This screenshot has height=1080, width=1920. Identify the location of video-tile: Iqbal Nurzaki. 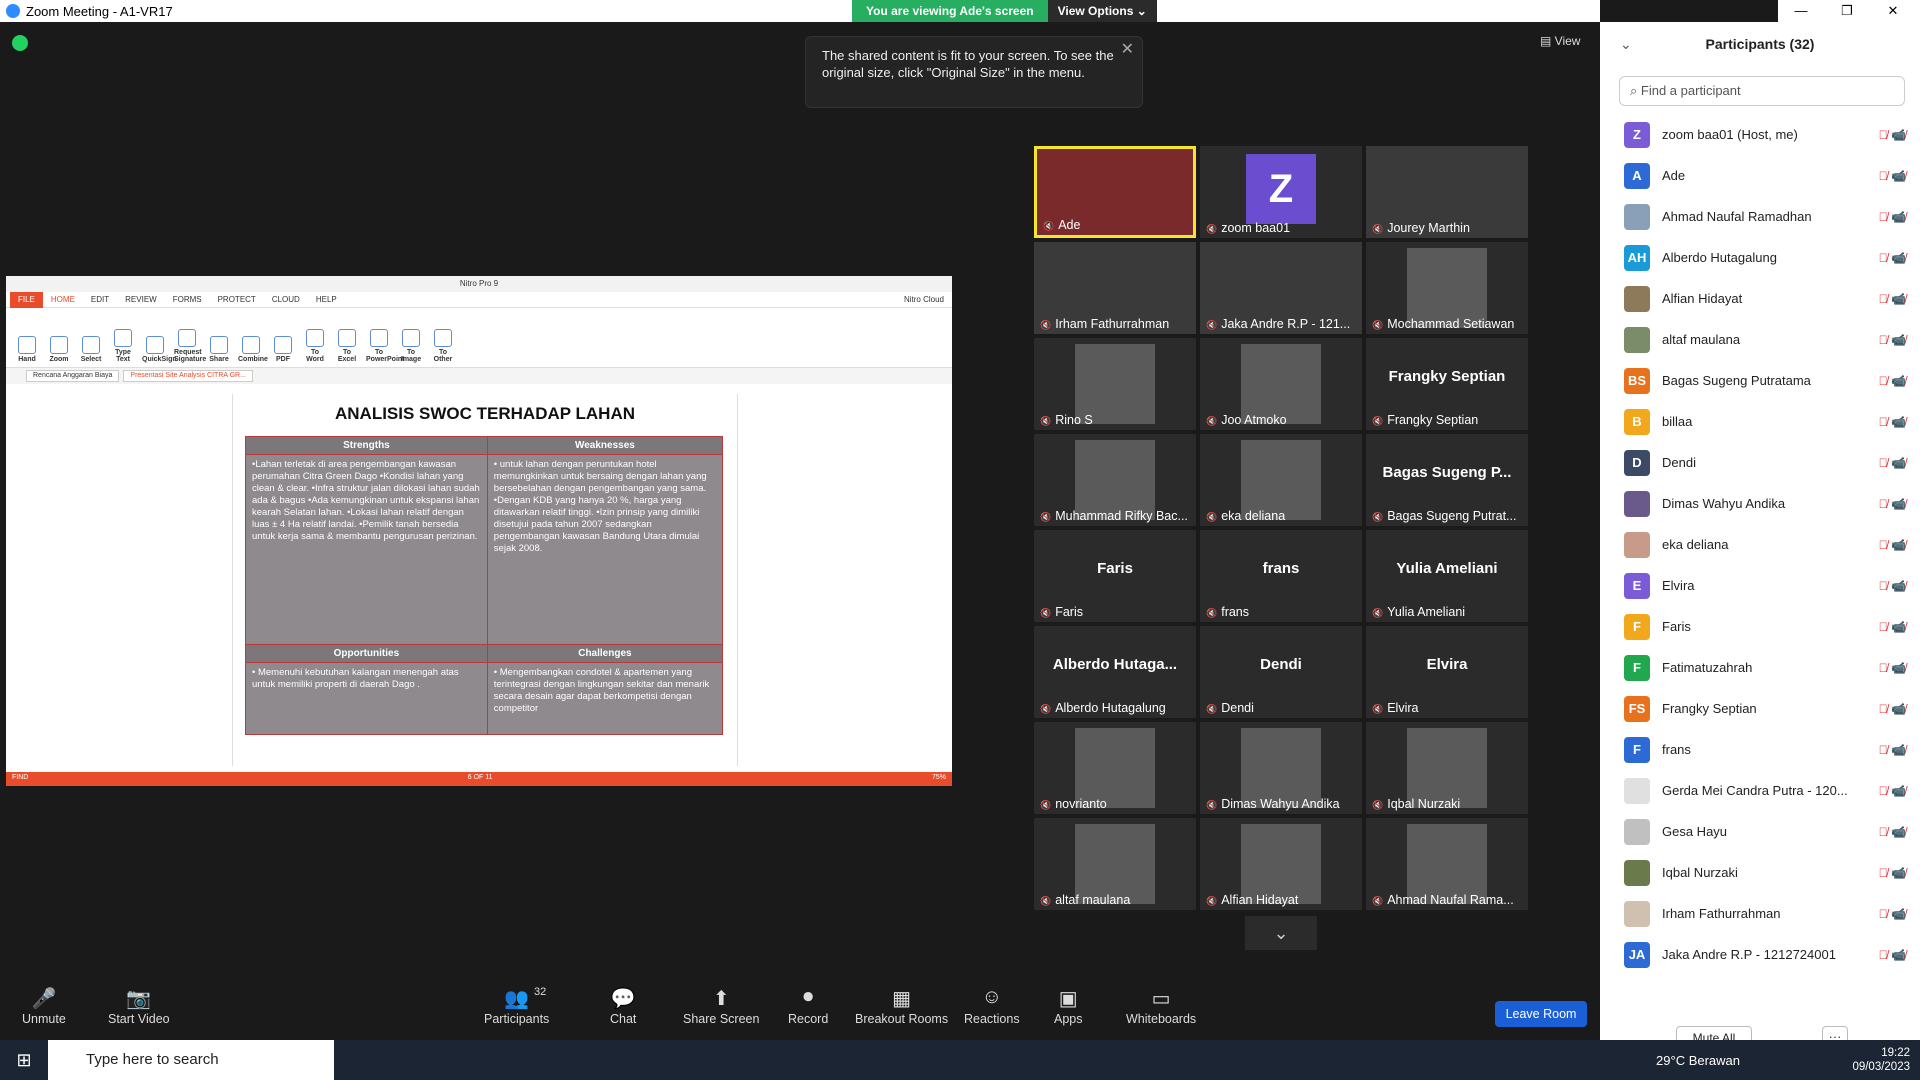
(1447, 768).